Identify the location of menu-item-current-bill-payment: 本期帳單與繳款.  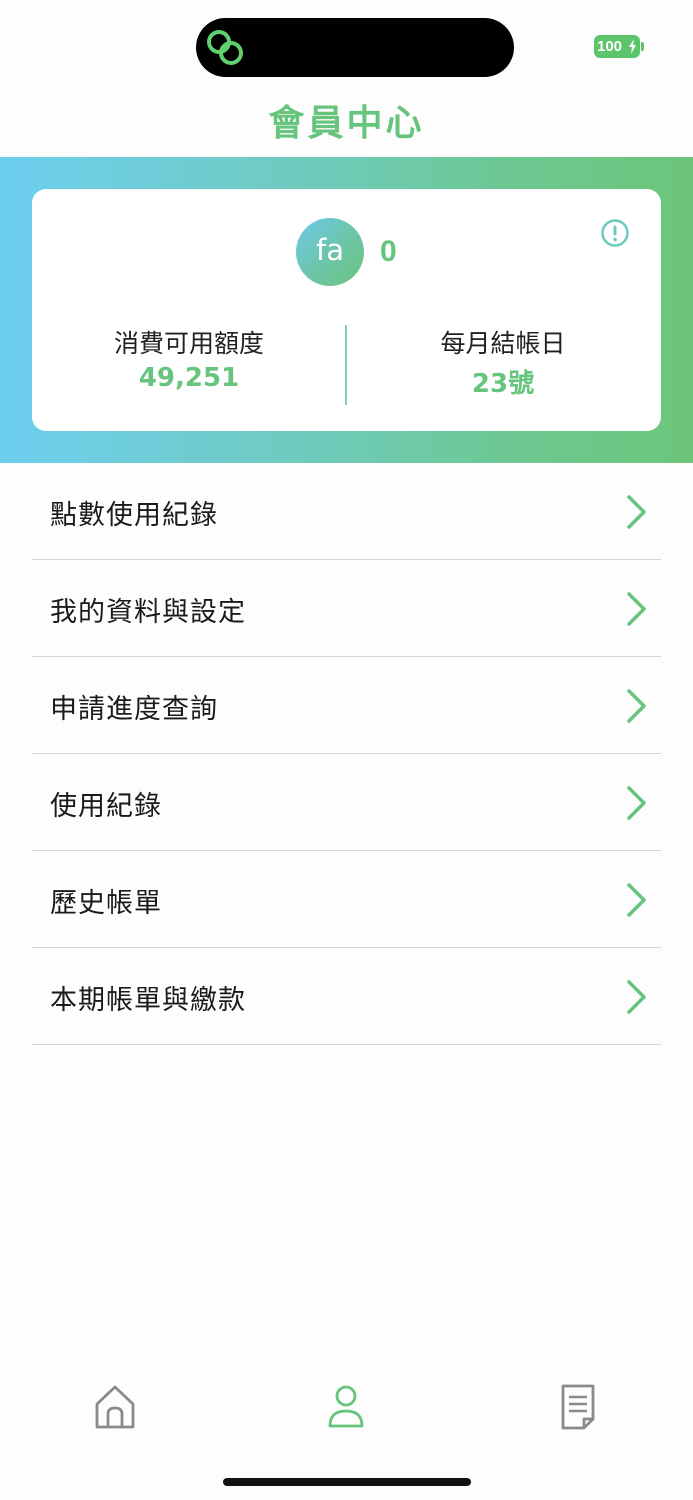
(346, 996).